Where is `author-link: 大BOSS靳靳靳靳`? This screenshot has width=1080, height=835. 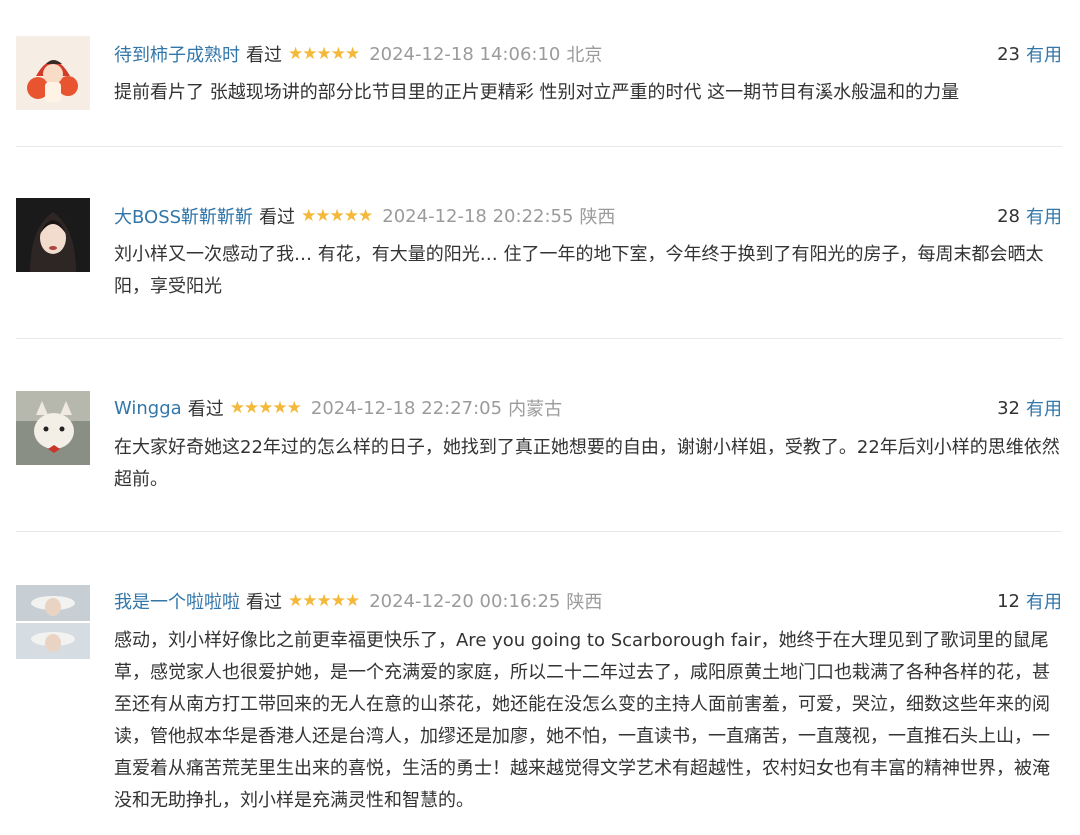
author-link: 大BOSS靳靳靳靳 is located at coordinates (183, 216).